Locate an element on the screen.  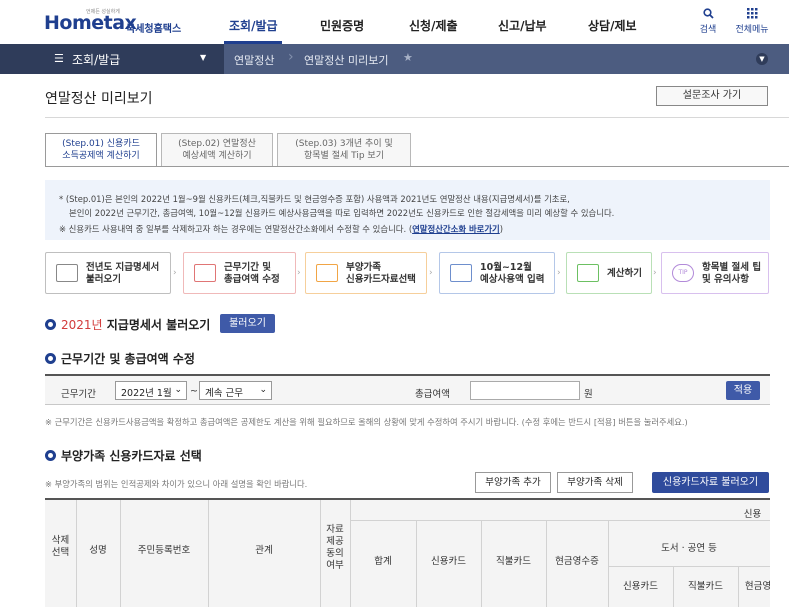
search-label: 검색 is located at coordinates (708, 30).